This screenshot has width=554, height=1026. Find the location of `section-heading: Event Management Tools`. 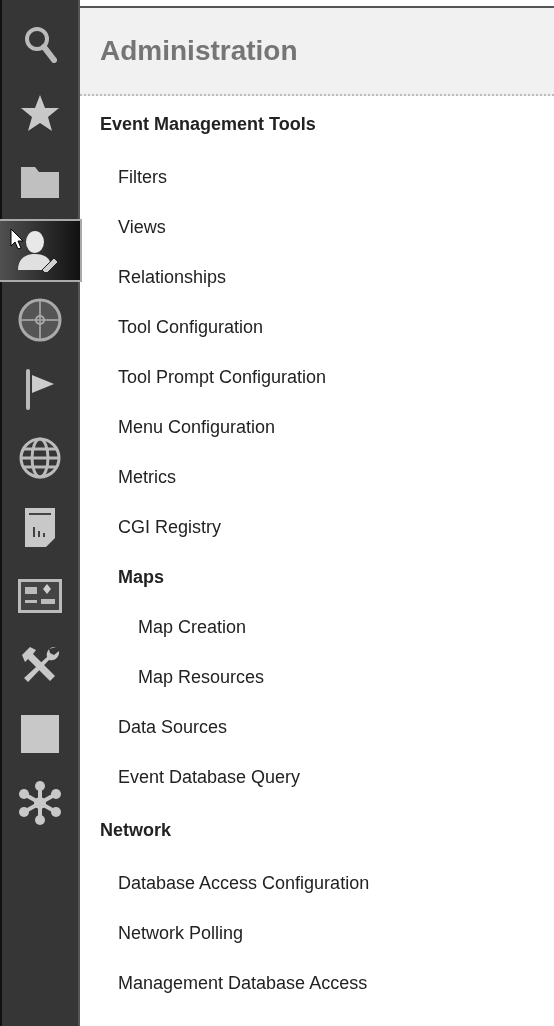

section-heading: Event Management Tools is located at coordinates (208, 124).